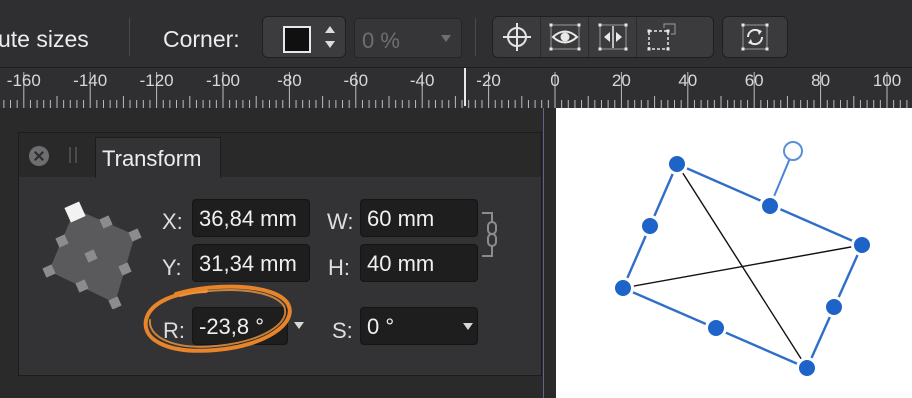  What do you see at coordinates (39, 156) in the screenshot?
I see `close-icon` at bounding box center [39, 156].